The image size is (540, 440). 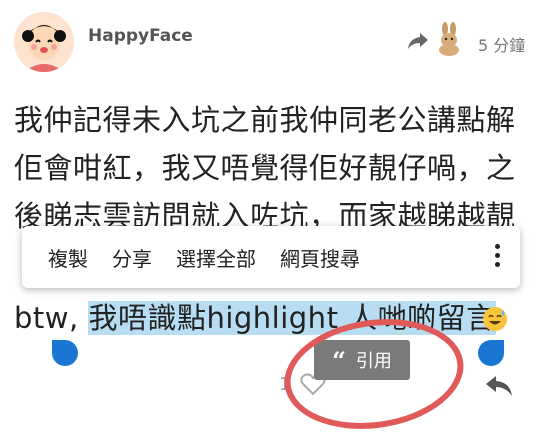 What do you see at coordinates (497, 257) in the screenshot?
I see `more-vert-icon` at bounding box center [497, 257].